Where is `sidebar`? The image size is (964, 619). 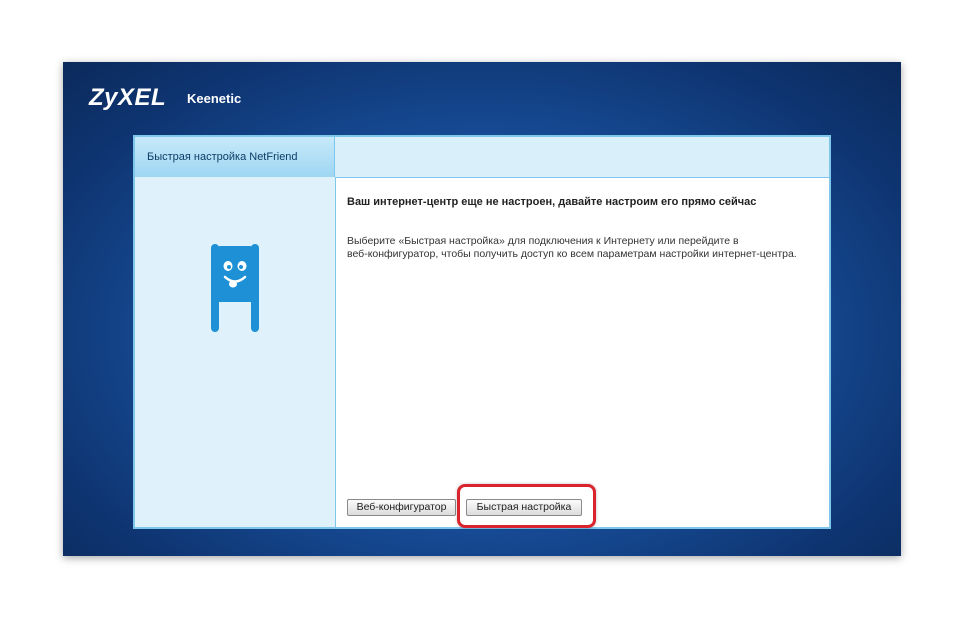
sidebar is located at coordinates (235, 352).